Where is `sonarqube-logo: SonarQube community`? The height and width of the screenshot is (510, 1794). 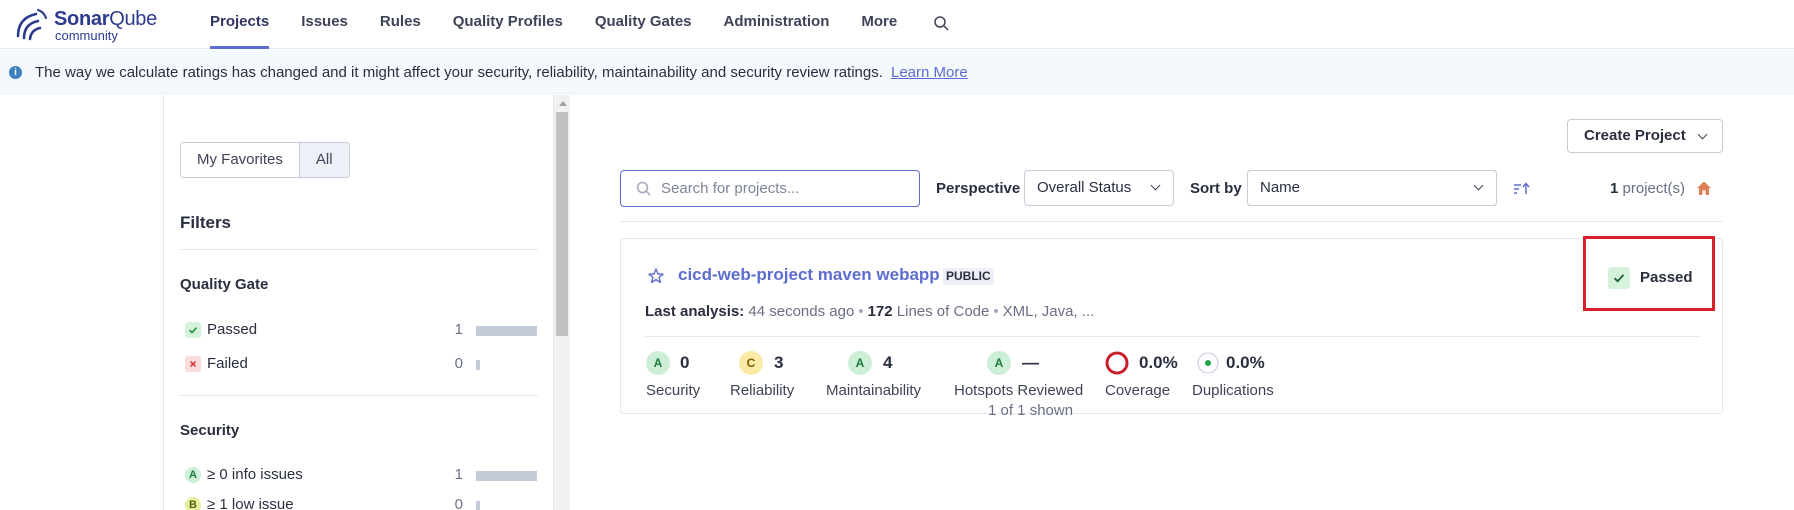
sonarqube-logo: SonarQube community is located at coordinates (94, 24).